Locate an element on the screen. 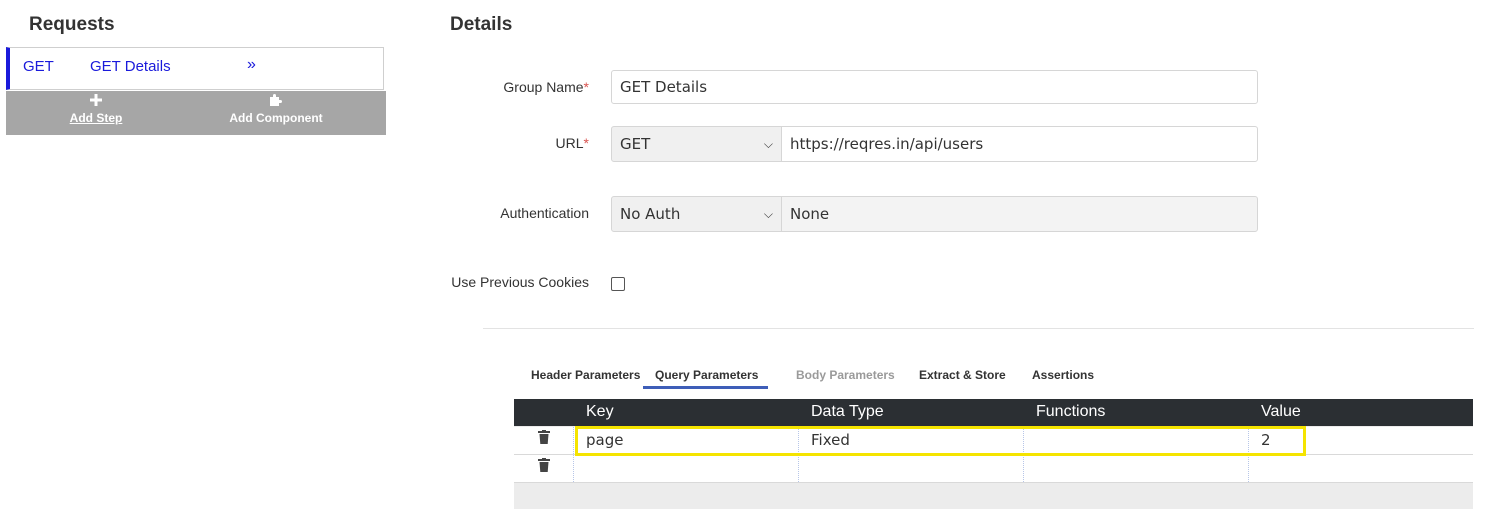  group-name-label-text: Group Name is located at coordinates (543, 87).